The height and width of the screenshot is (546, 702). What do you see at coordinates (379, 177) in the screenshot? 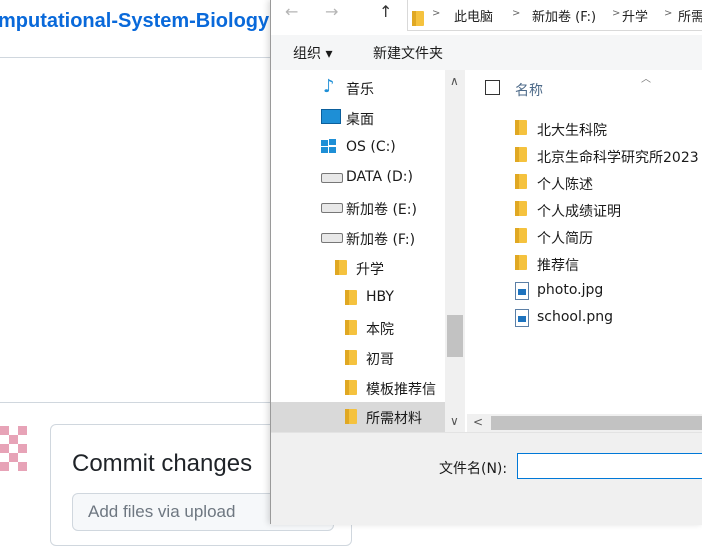
I see `nav-item-label: DATA (D:)` at bounding box center [379, 177].